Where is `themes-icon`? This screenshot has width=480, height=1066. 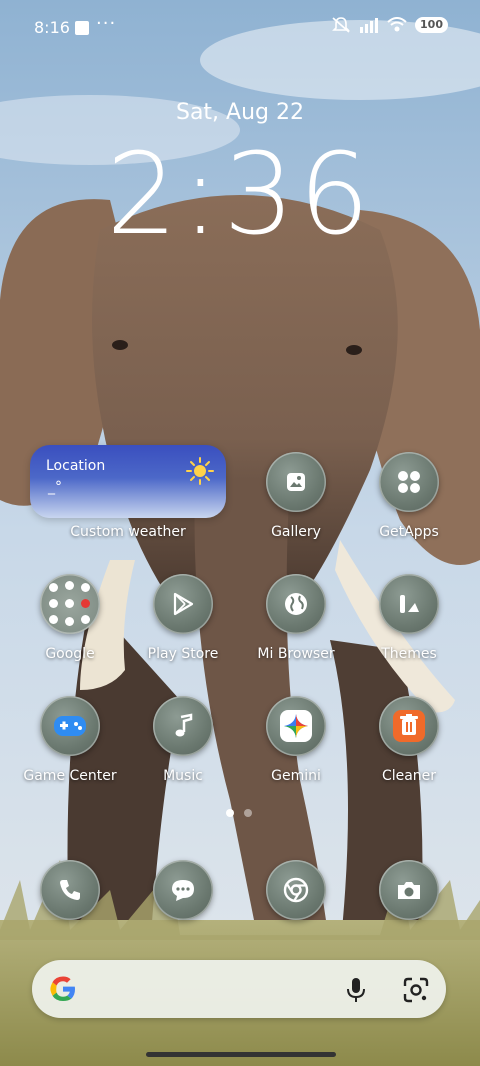 themes-icon is located at coordinates (409, 604).